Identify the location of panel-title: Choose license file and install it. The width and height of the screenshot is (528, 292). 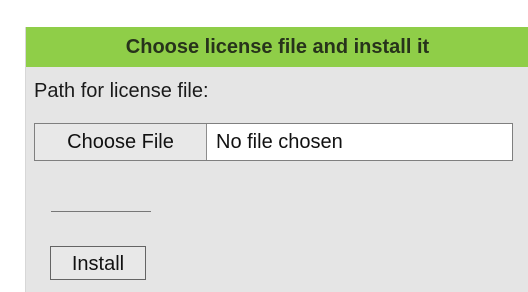
(277, 47).